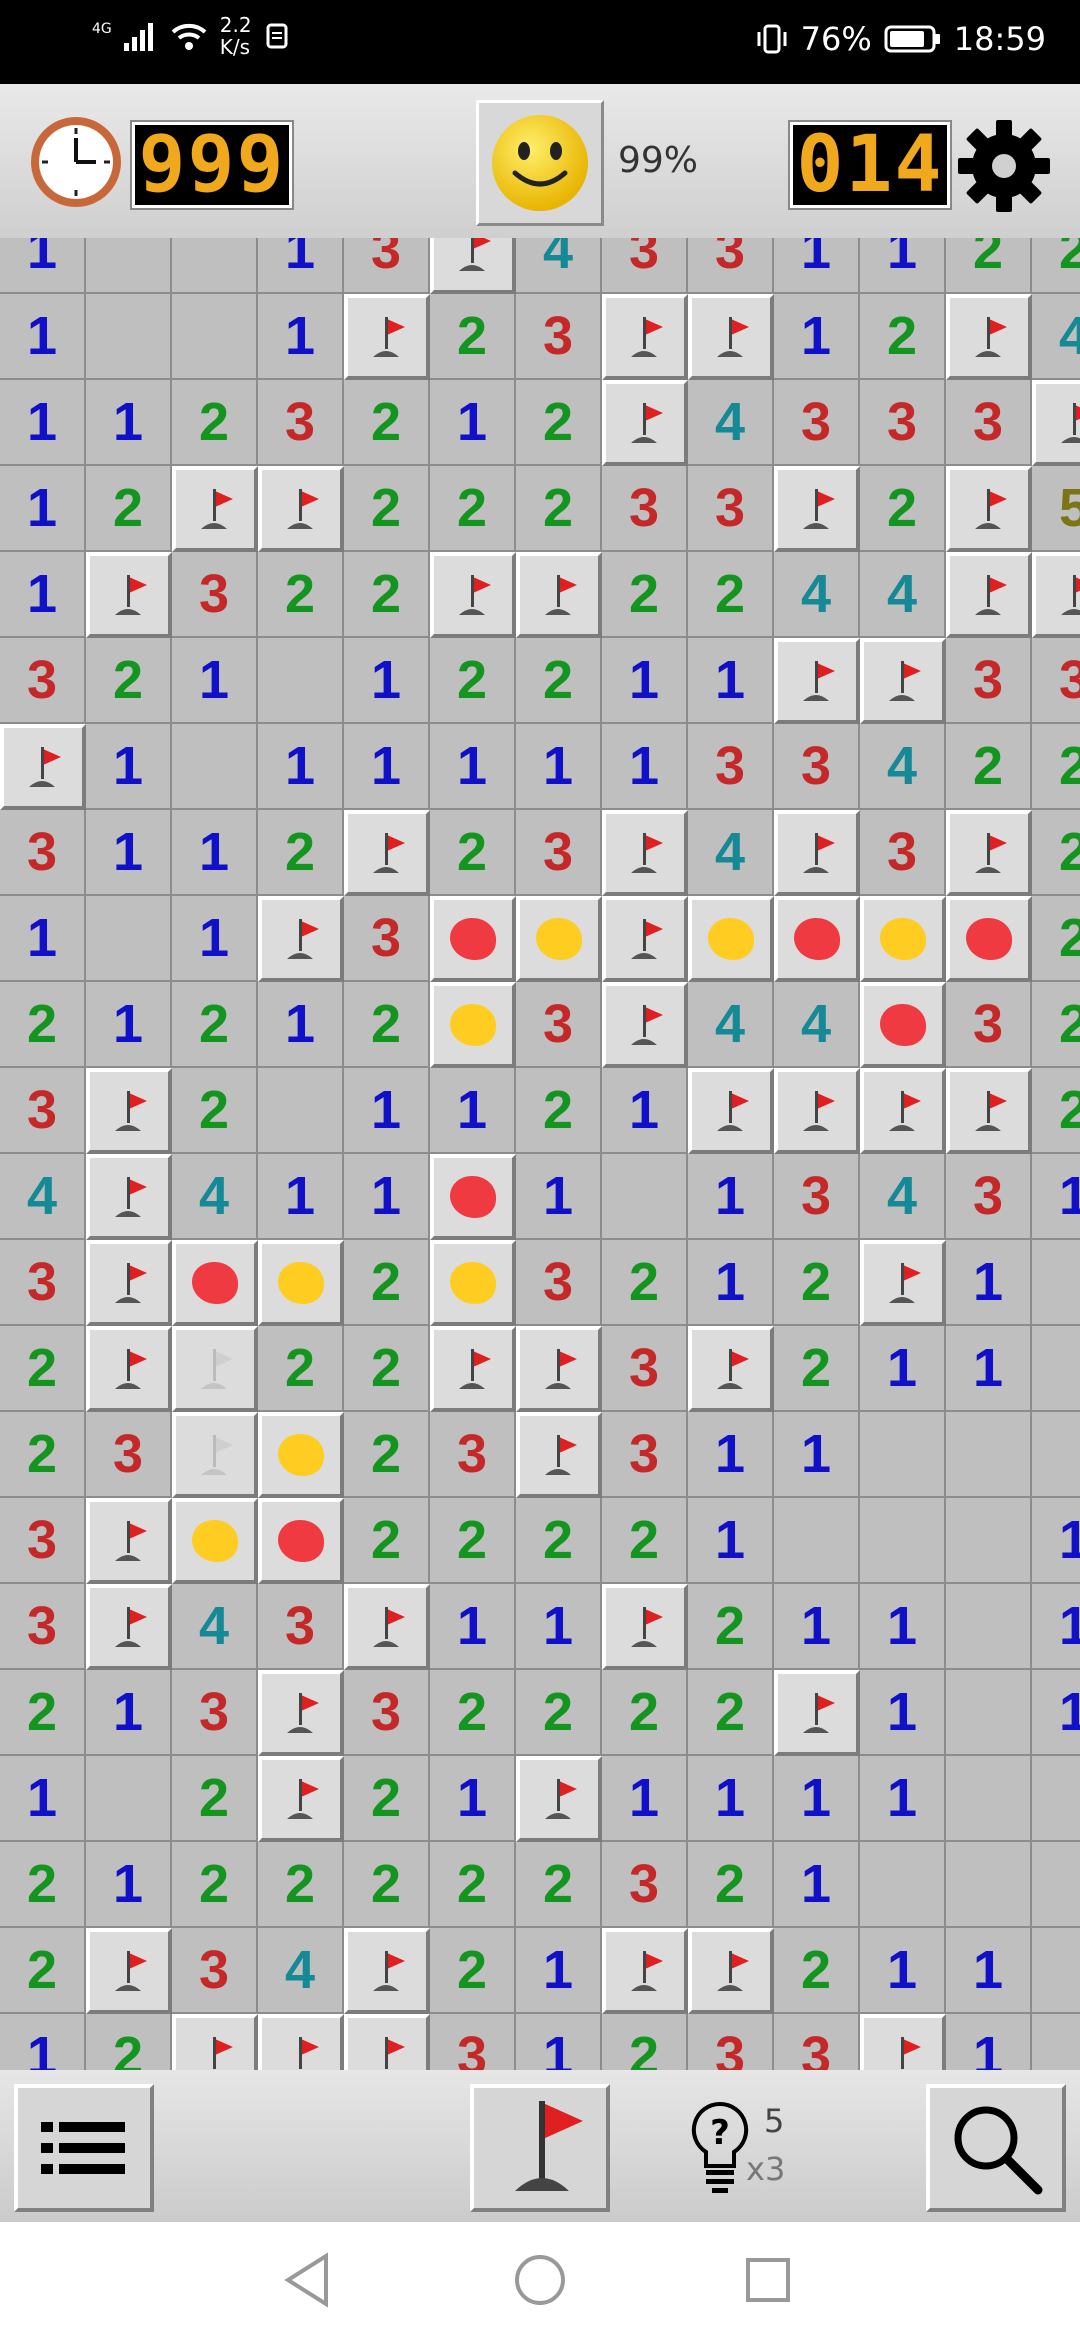  What do you see at coordinates (768, 2280) in the screenshot?
I see `recents-nav-icon` at bounding box center [768, 2280].